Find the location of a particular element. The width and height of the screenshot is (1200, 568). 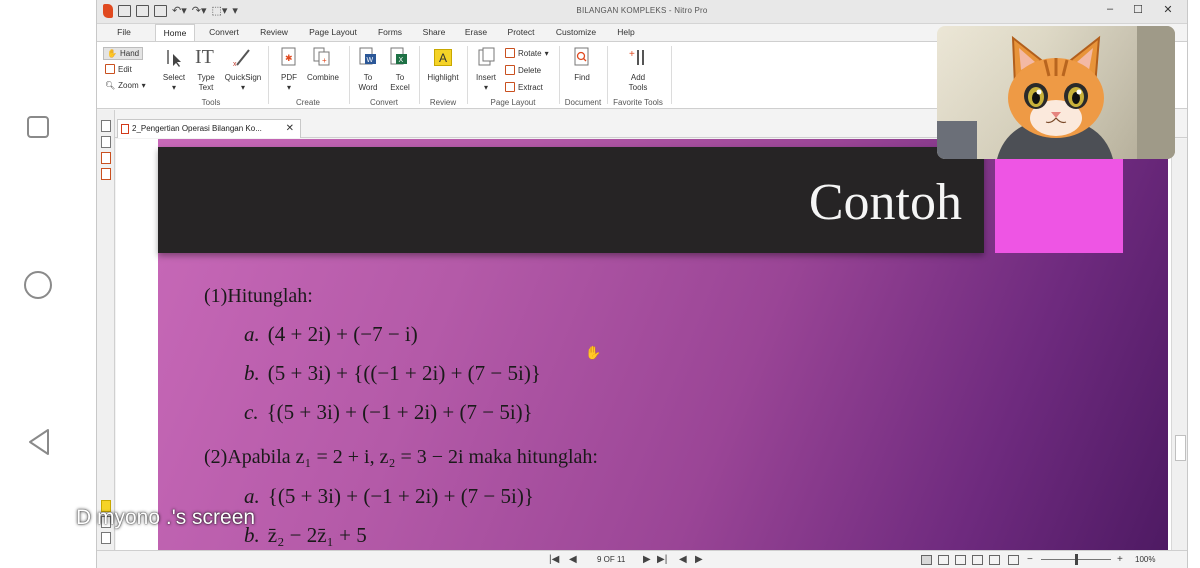

output-panel-icon is located at coordinates (106, 538).